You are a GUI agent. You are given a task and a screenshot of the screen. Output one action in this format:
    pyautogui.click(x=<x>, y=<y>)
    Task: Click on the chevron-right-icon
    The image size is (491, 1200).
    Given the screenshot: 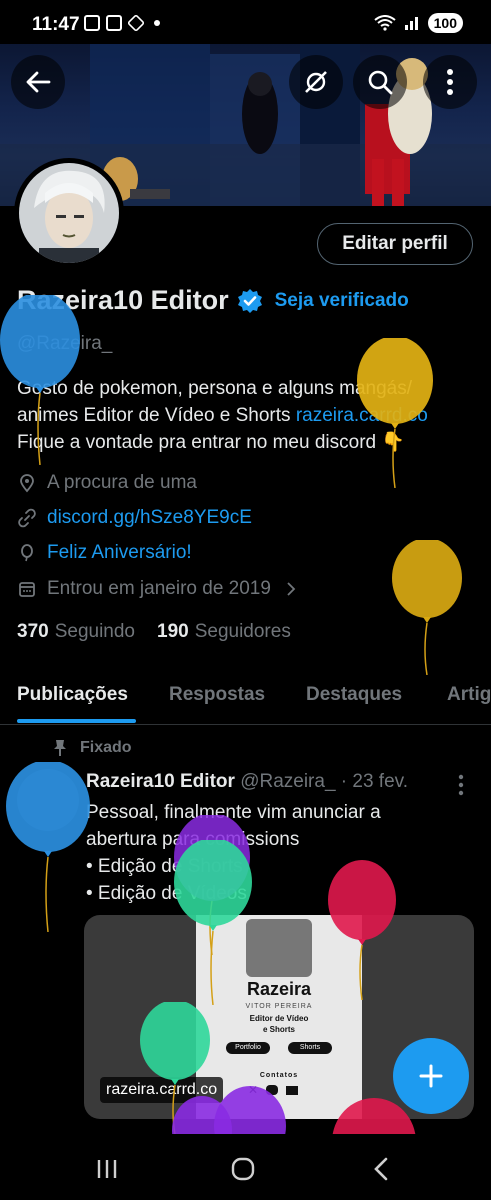 What is the action you would take?
    pyautogui.click(x=291, y=589)
    